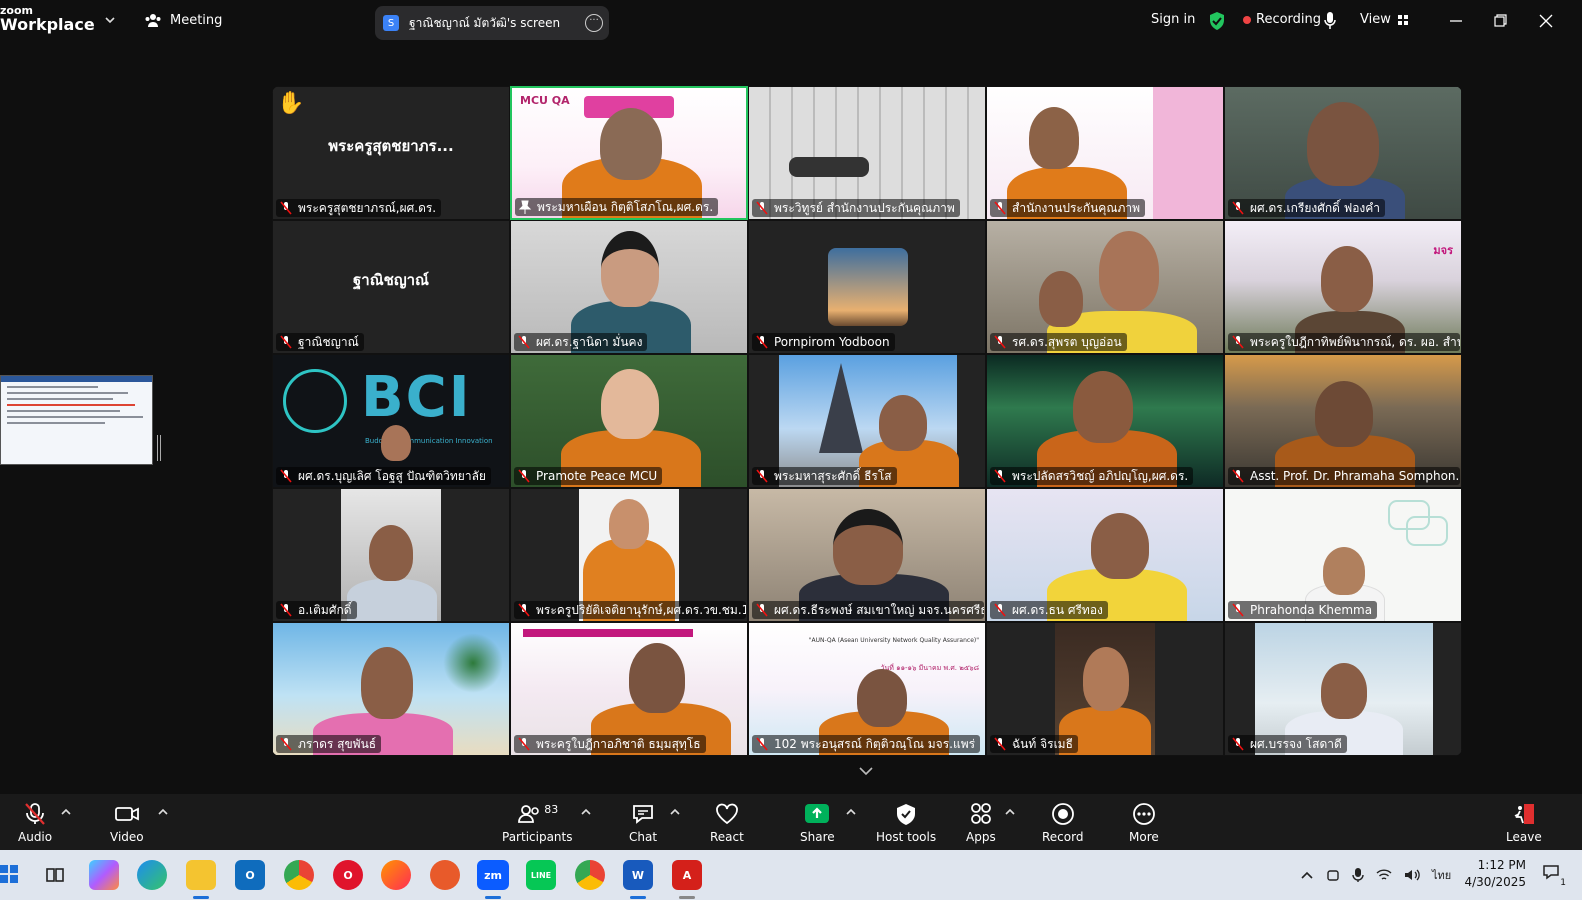  I want to click on meeting-menu: Meeting, so click(183, 20).